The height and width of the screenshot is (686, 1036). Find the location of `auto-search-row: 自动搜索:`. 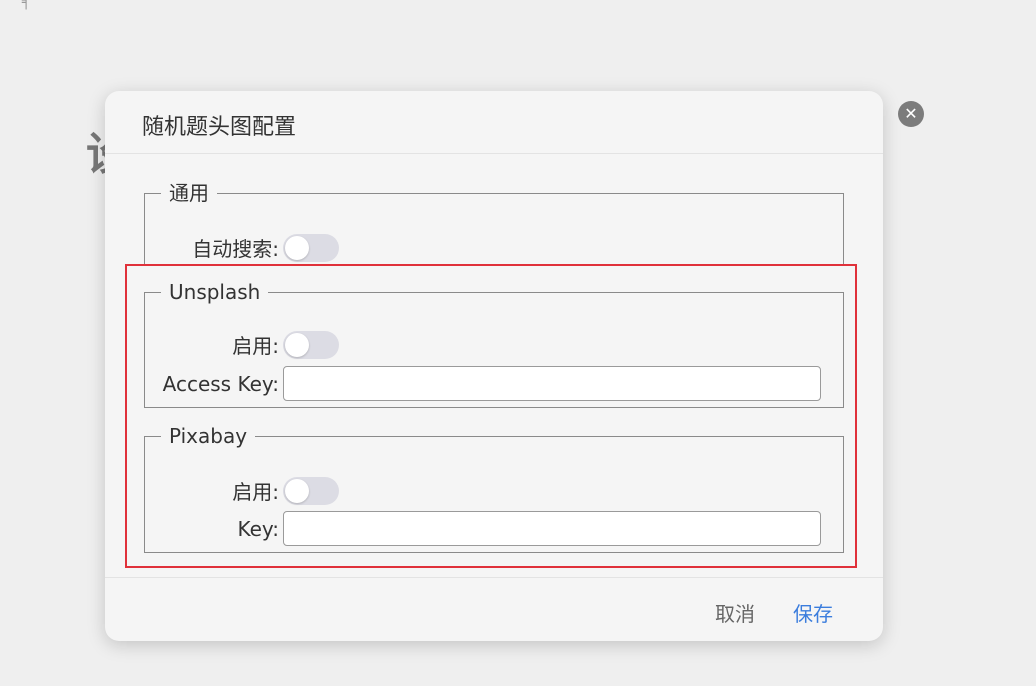

auto-search-row: 自动搜索: is located at coordinates (242, 247).